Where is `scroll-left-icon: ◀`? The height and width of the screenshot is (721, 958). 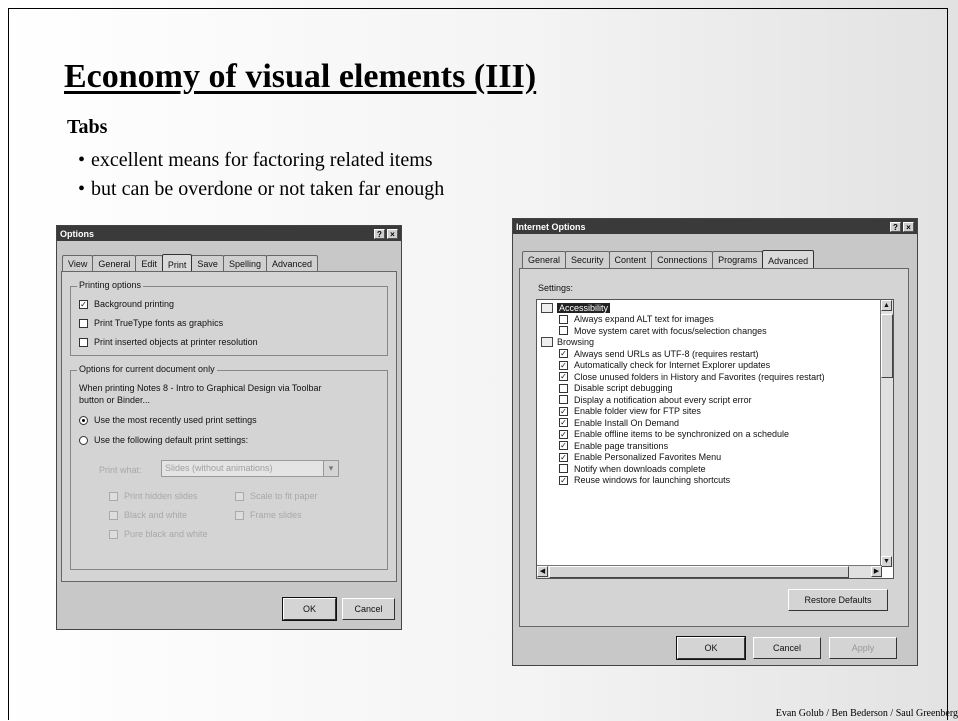 scroll-left-icon: ◀ is located at coordinates (542, 571).